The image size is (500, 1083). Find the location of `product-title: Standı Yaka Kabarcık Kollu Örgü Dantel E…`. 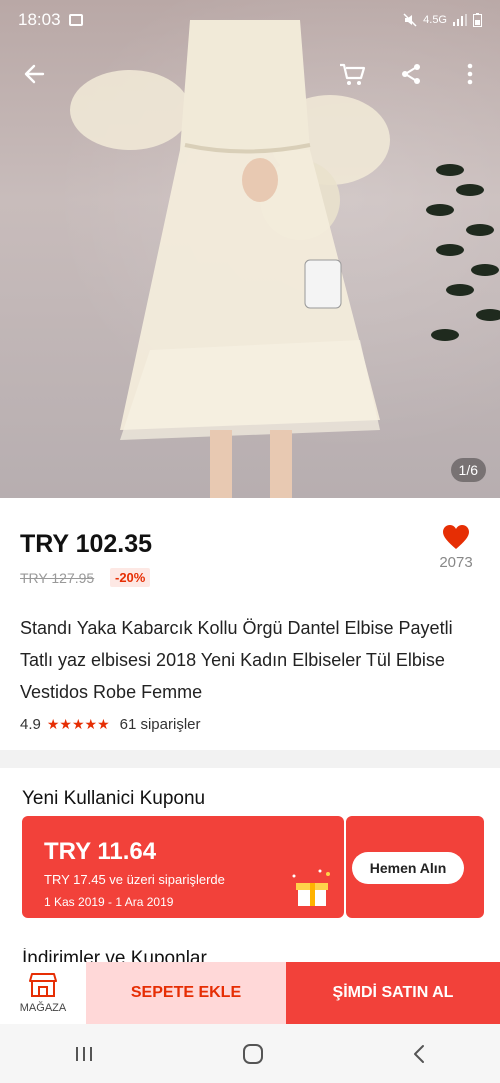

product-title: Standı Yaka Kabarcık Kollu Örgü Dantel E… is located at coordinates (236, 660).